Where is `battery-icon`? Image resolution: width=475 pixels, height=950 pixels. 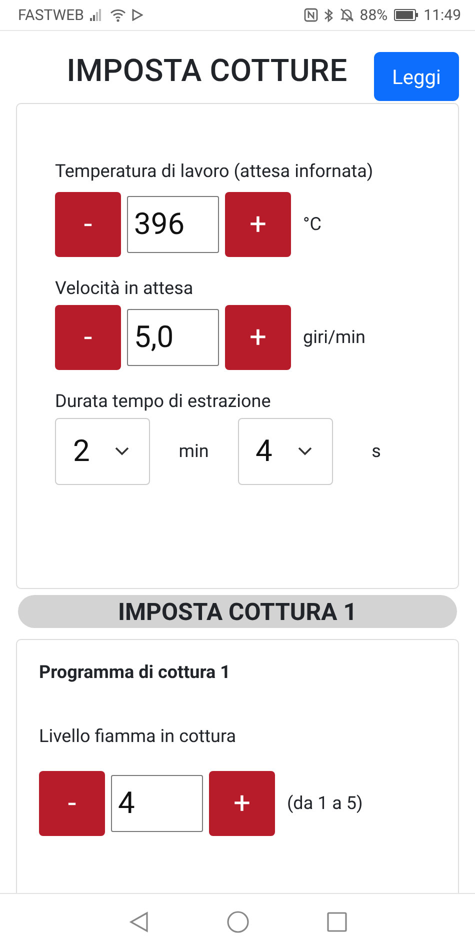
battery-icon is located at coordinates (406, 15).